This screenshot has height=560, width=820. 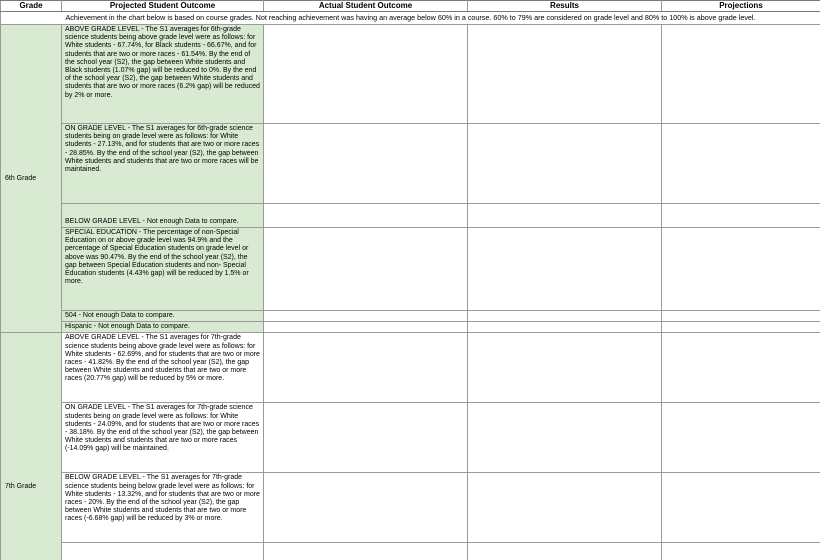 What do you see at coordinates (365, 6) in the screenshot?
I see `header-actual-outcome: Actual Student Outcome` at bounding box center [365, 6].